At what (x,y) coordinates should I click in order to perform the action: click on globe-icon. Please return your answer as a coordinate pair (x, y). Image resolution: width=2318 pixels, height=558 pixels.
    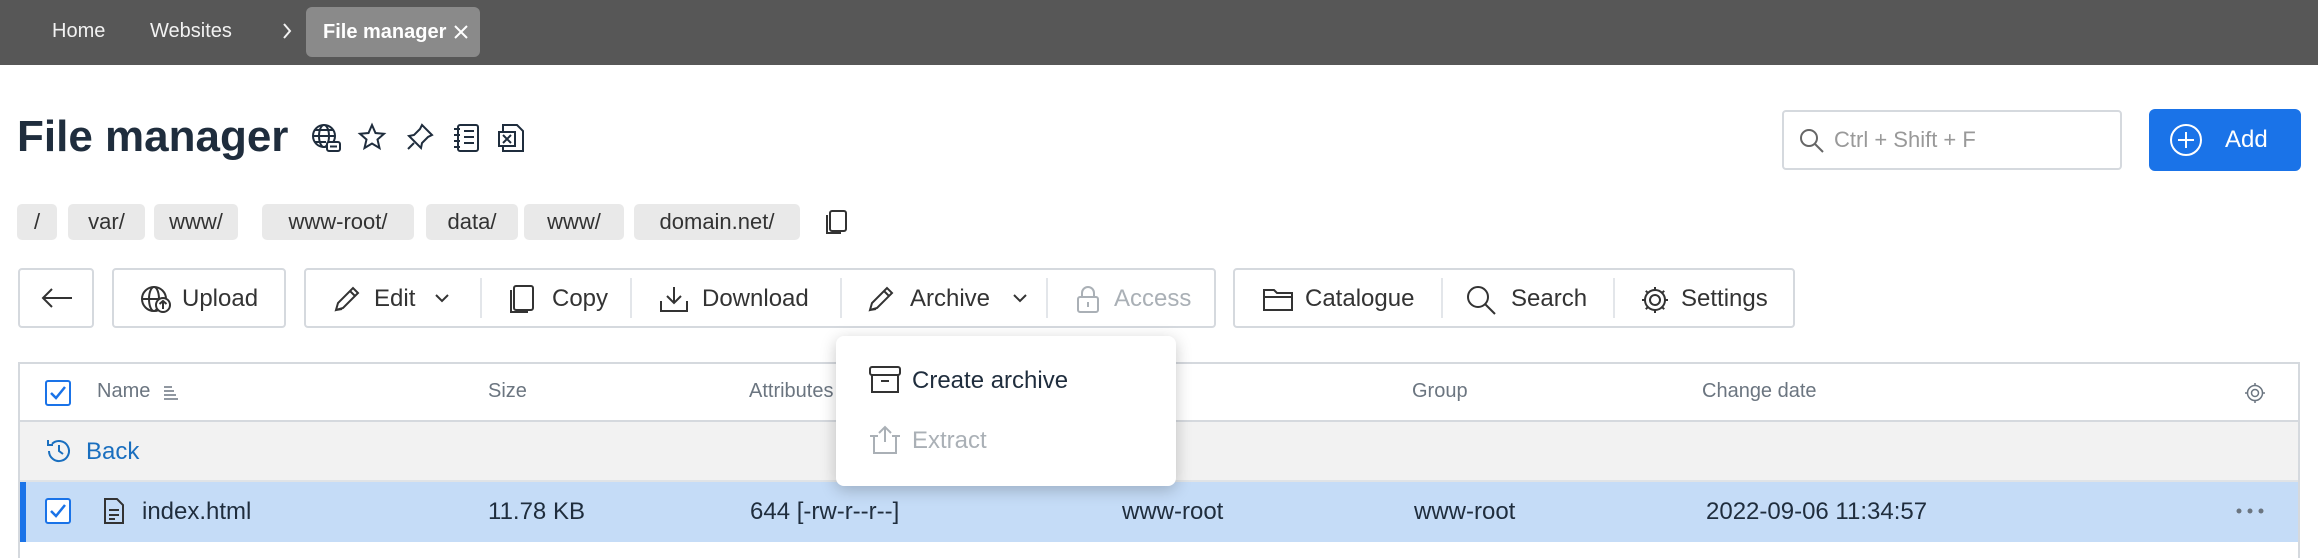
    Looking at the image, I should click on (326, 138).